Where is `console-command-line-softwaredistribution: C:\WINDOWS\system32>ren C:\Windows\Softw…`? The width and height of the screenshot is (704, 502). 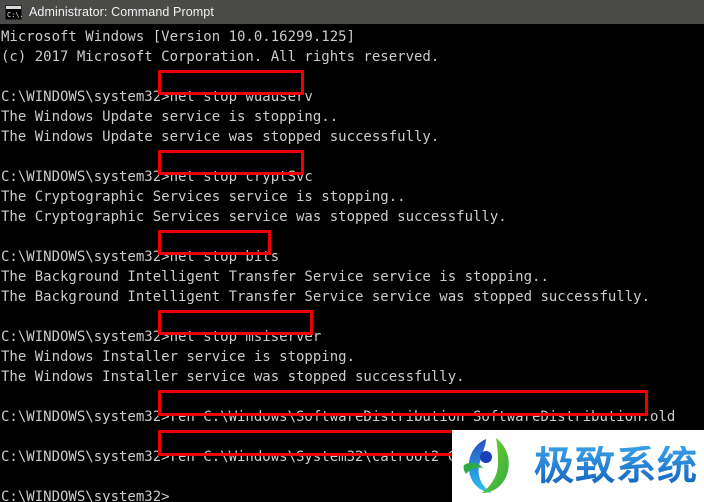
console-command-line-softwaredistribution: C:\WINDOWS\system32>ren C:\Windows\Softw… is located at coordinates (338, 417).